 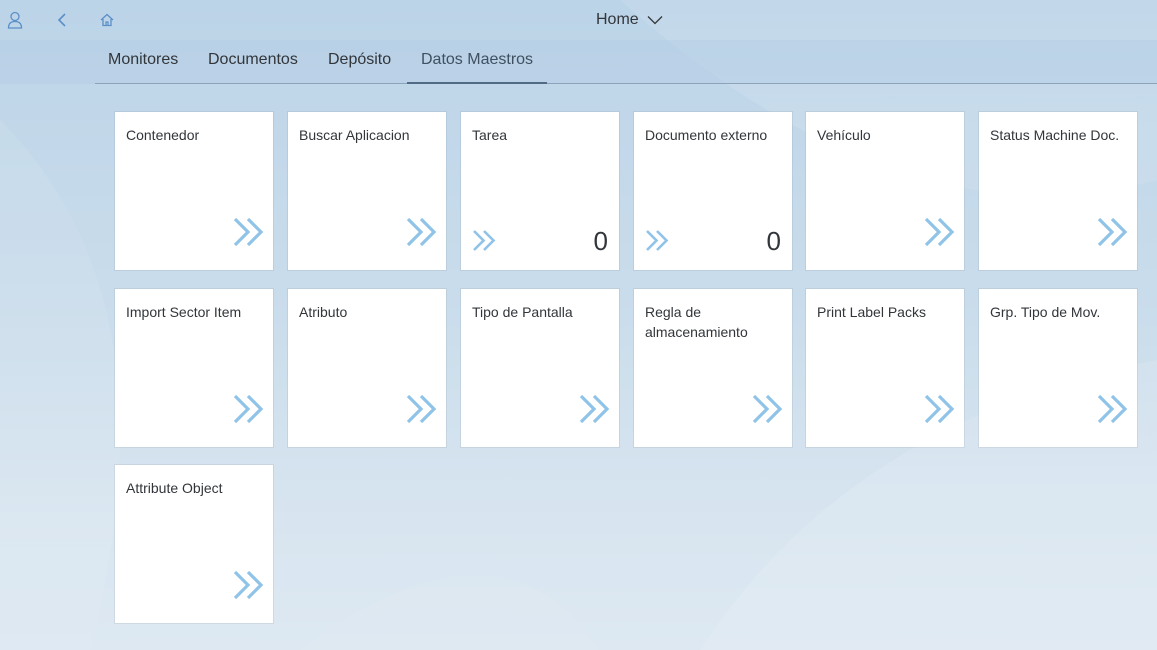 What do you see at coordinates (540, 368) in the screenshot?
I see `tile-tipo-de-pantalla: Tipo de Pantalla` at bounding box center [540, 368].